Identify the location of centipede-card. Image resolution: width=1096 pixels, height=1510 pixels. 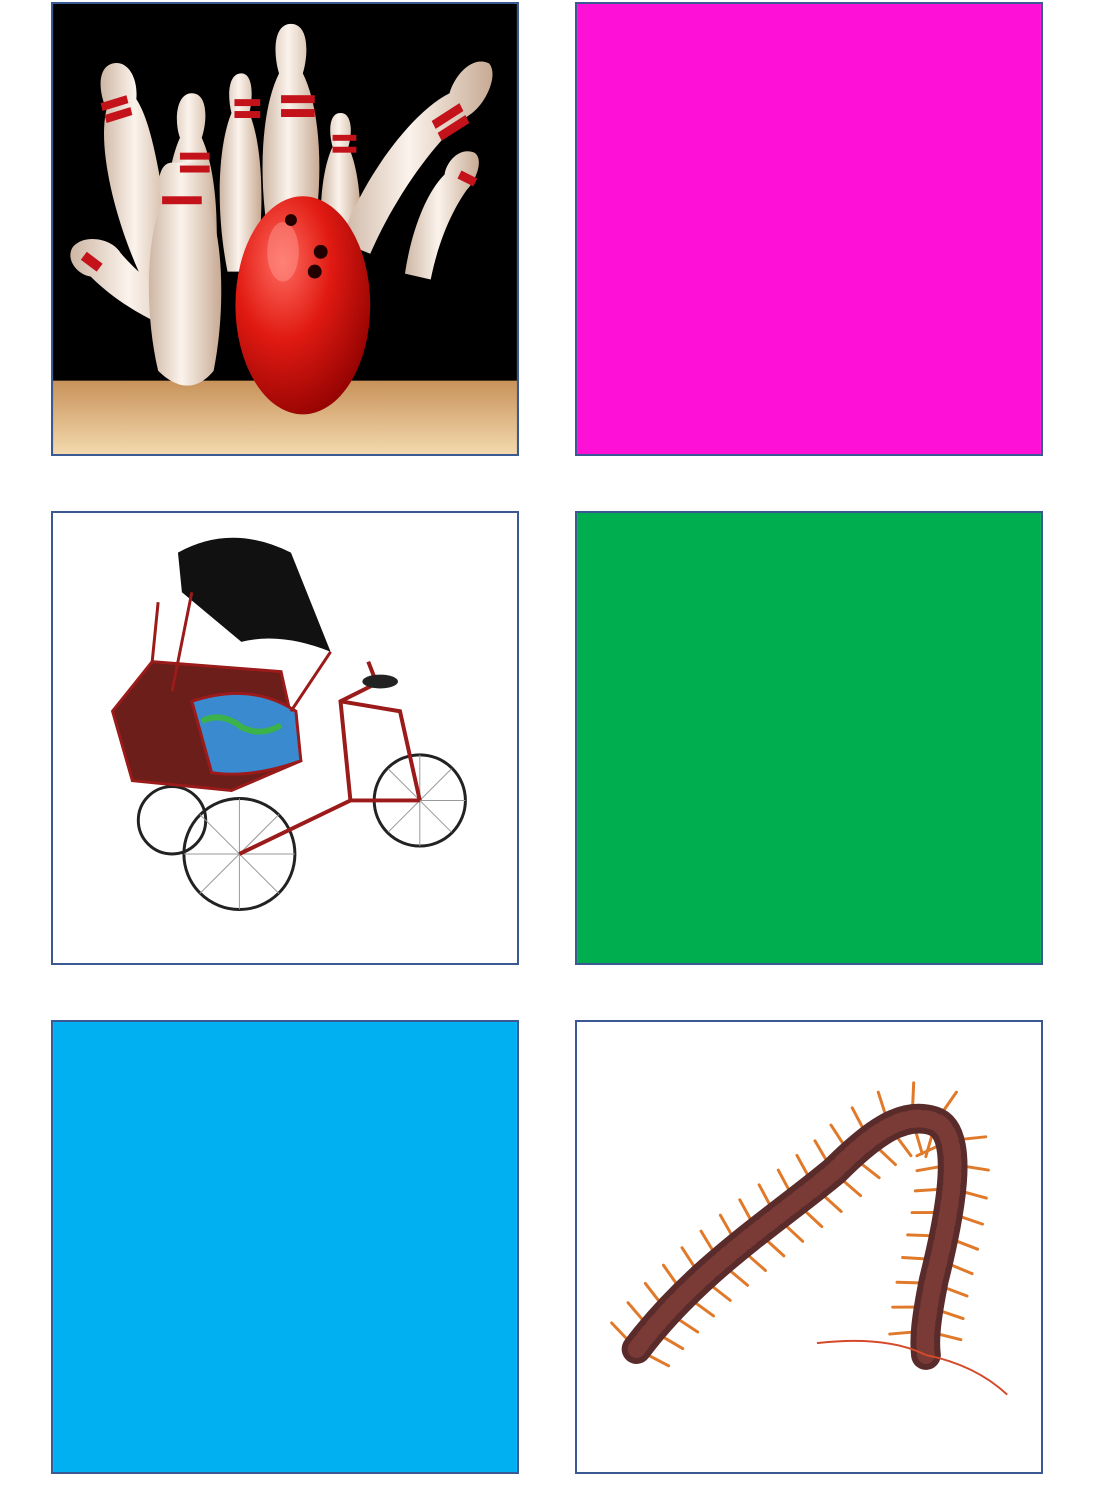
(809, 1247).